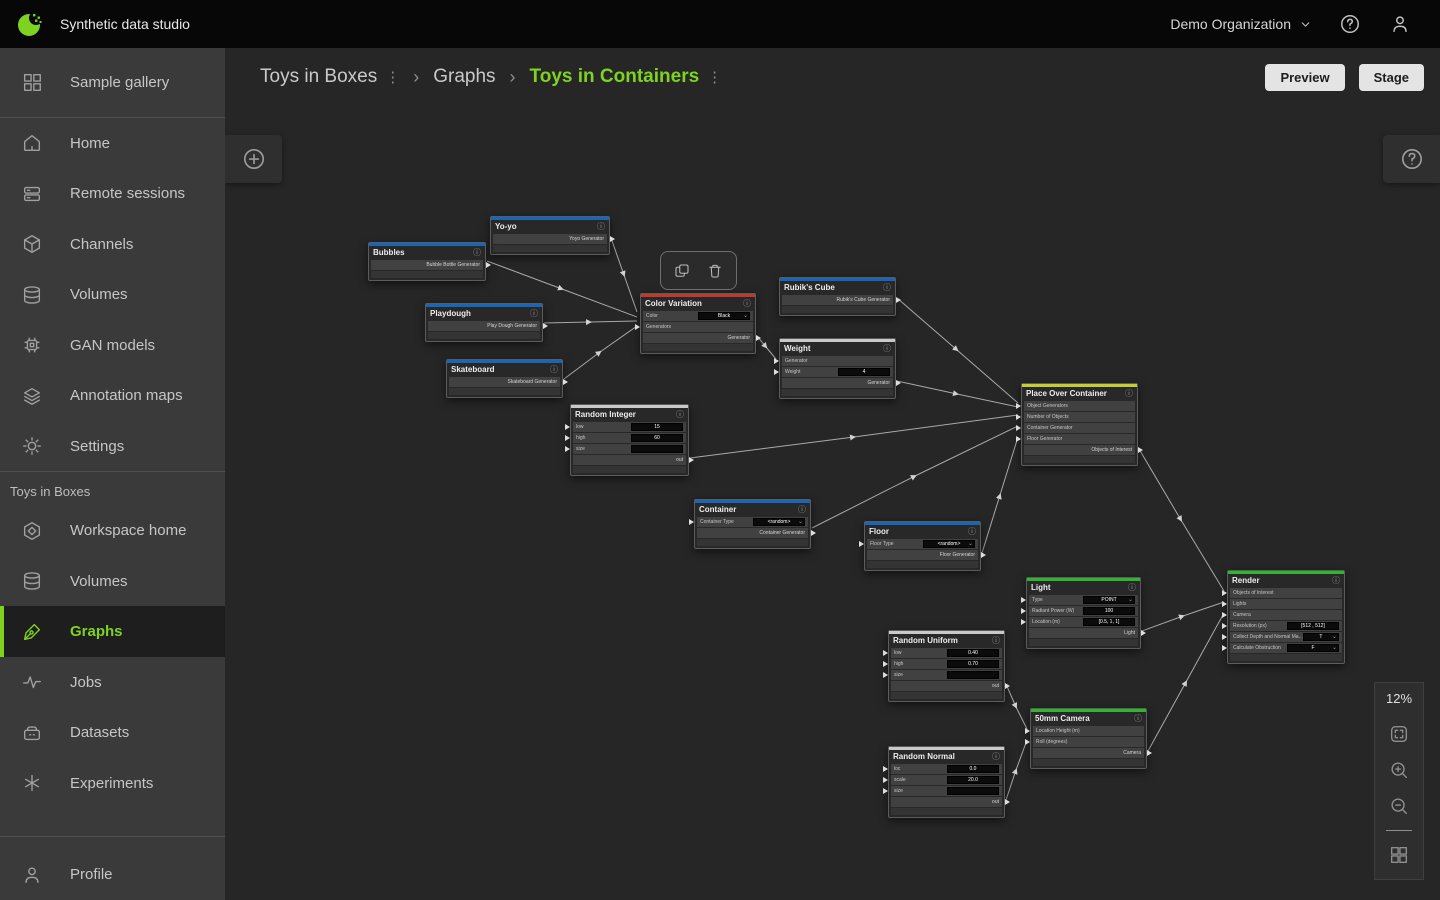 The width and height of the screenshot is (1440, 900). Describe the element at coordinates (552, 235) in the screenshot. I see `graph-node-yoyo: Yo-yo ⓘ Yoyo Generator` at that location.